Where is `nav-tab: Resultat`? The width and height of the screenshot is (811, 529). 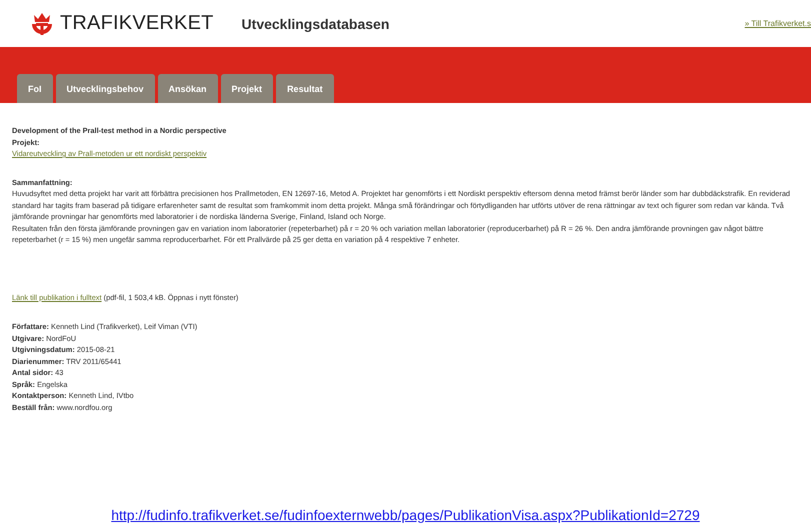
nav-tab: Resultat is located at coordinates (305, 88).